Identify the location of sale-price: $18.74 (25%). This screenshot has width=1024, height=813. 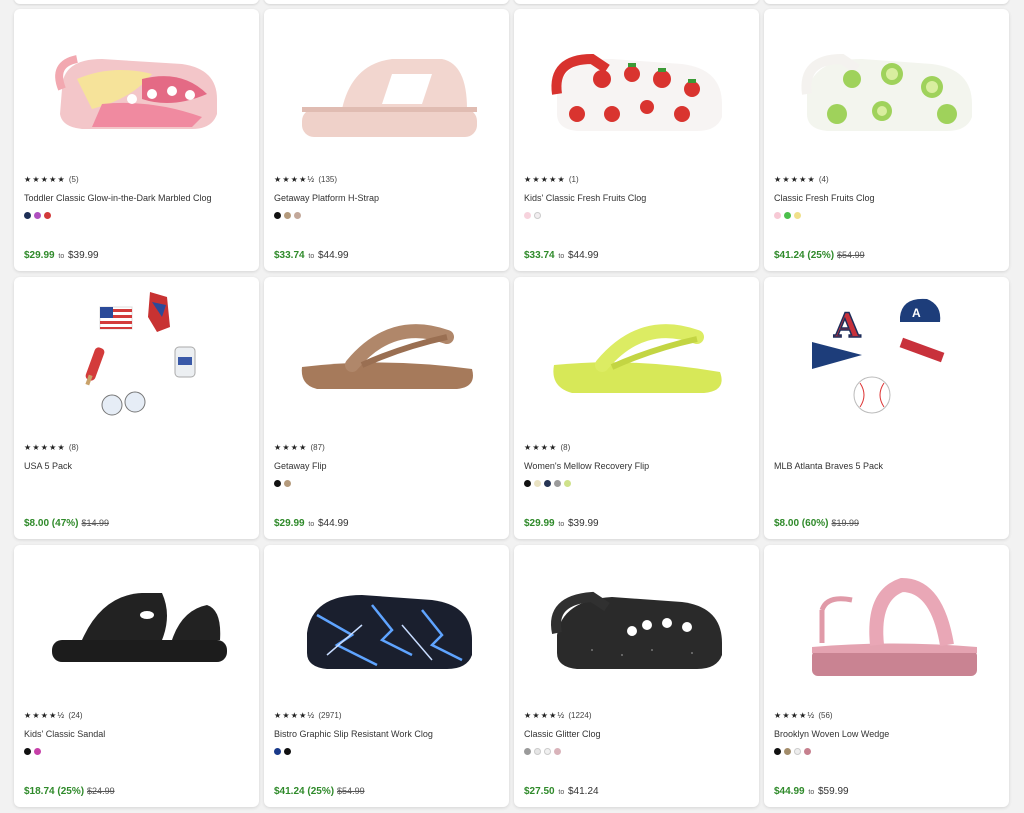
(54, 791).